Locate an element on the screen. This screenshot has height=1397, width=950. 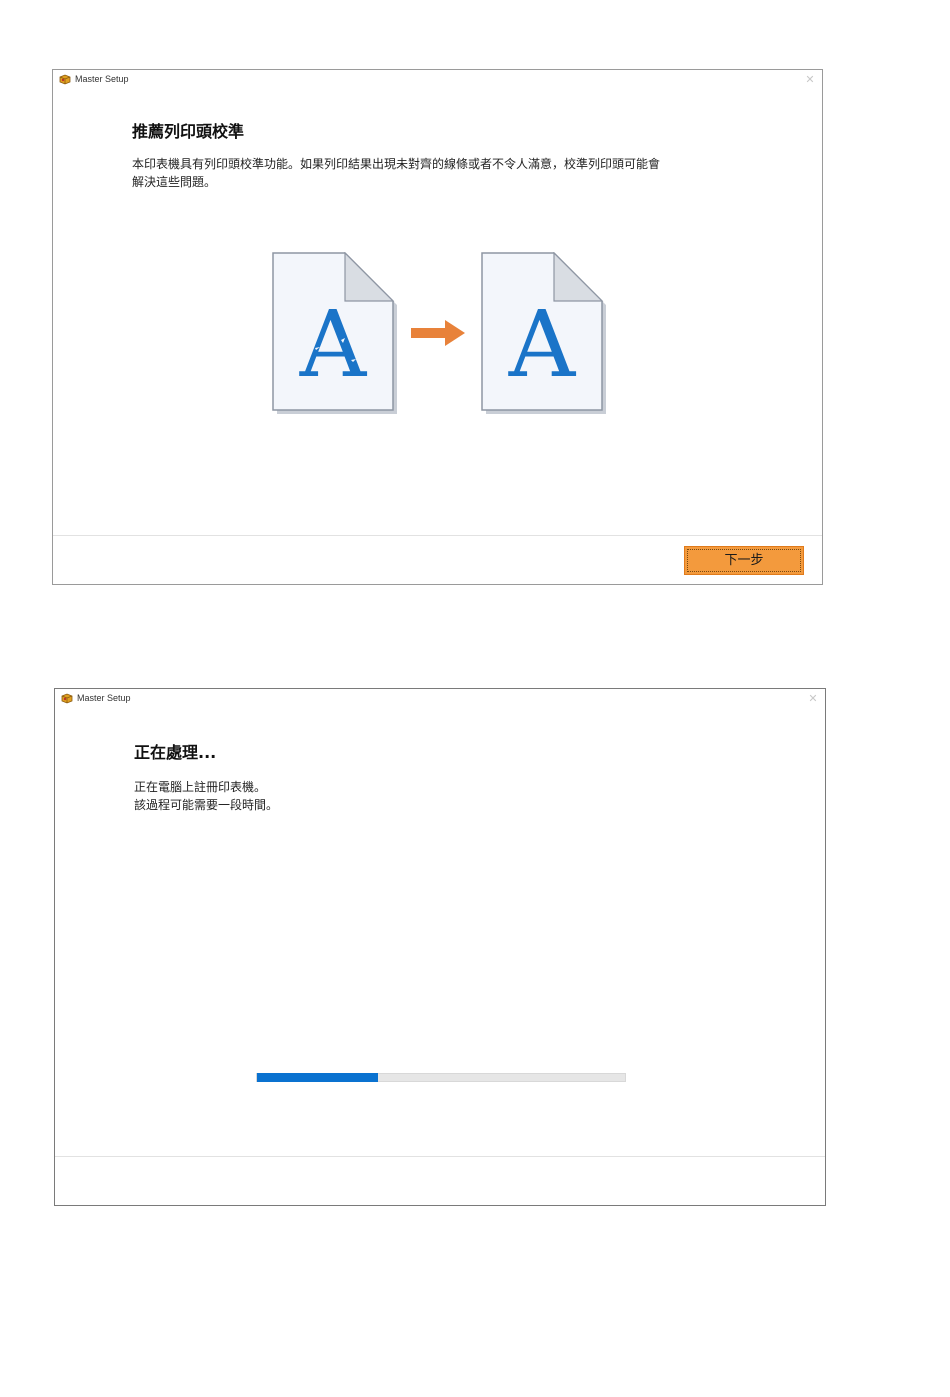
button-bar: 下一步 is located at coordinates (437, 559).